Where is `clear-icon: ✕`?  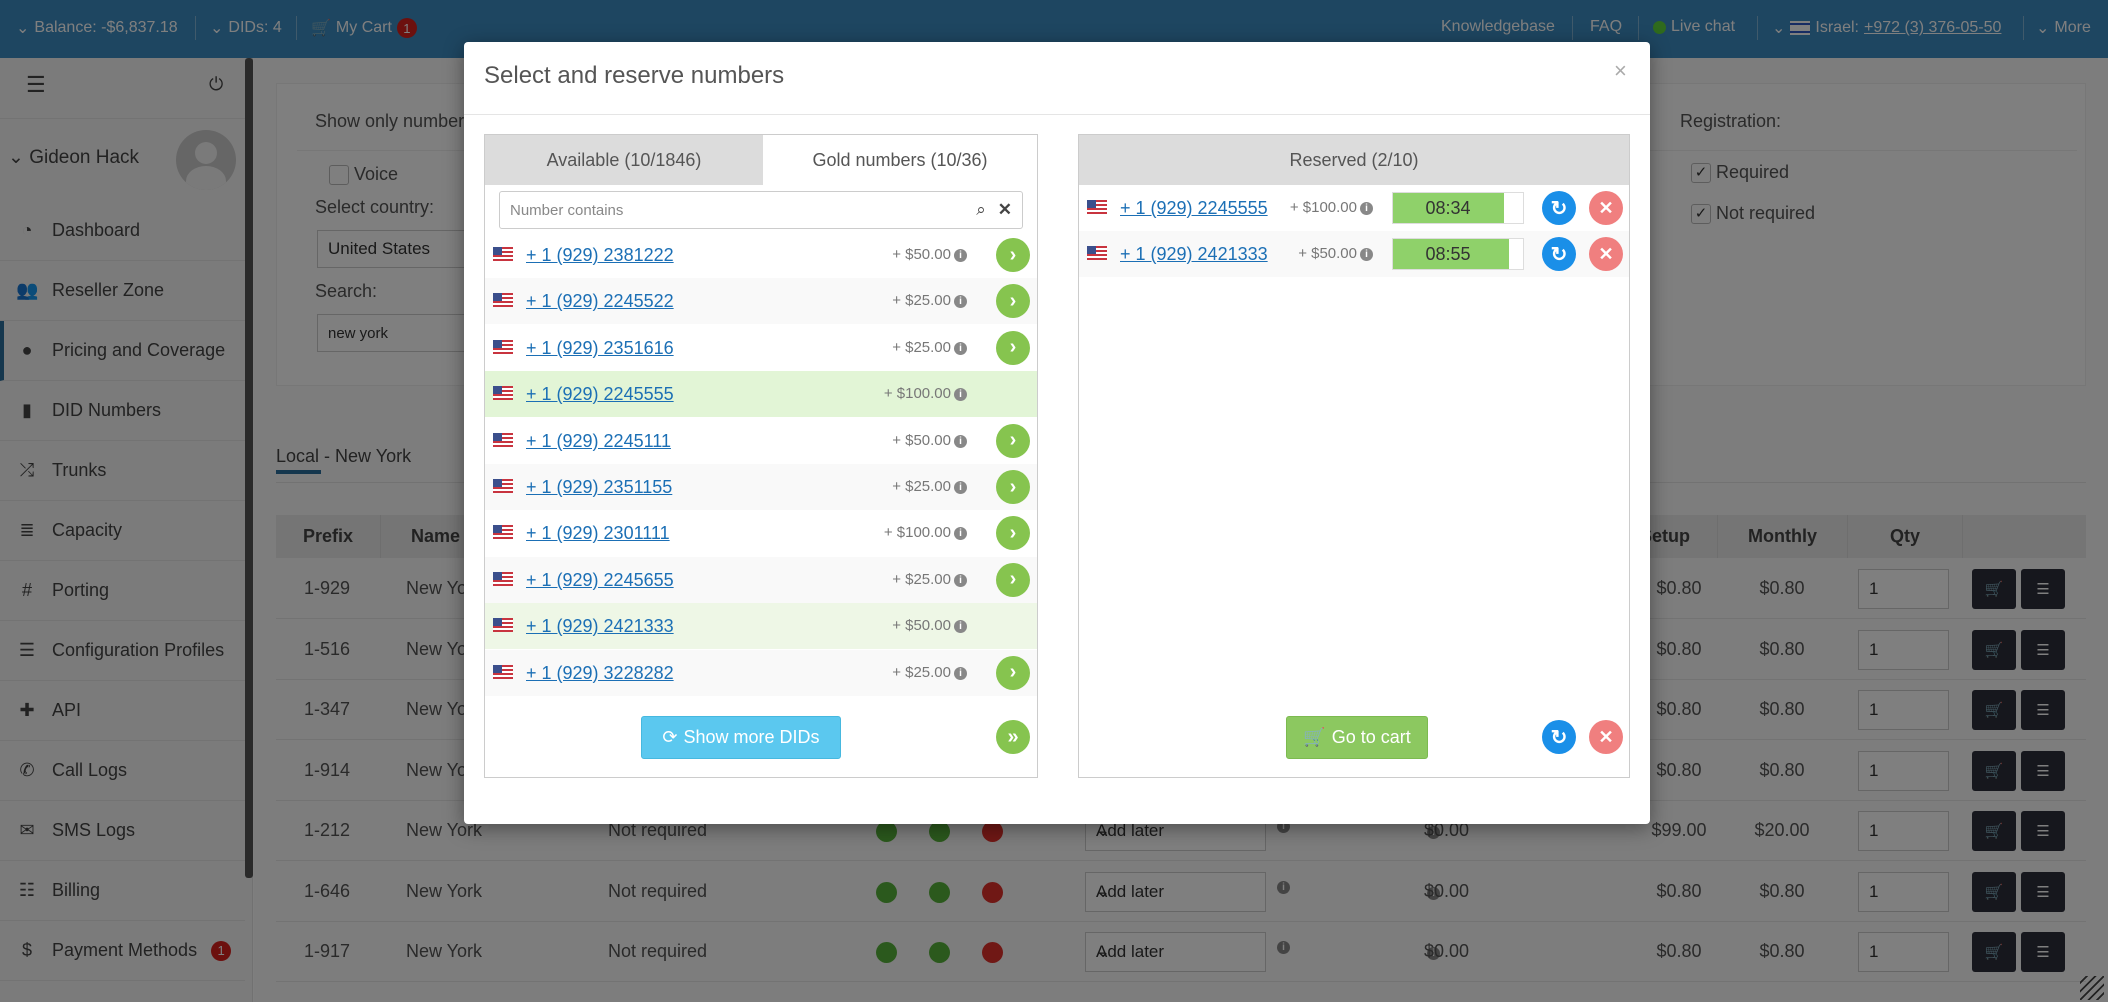 clear-icon: ✕ is located at coordinates (1005, 210).